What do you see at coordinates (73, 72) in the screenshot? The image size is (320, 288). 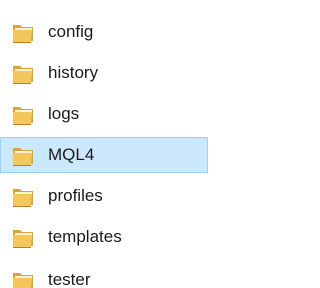 I see `folder-label: history` at bounding box center [73, 72].